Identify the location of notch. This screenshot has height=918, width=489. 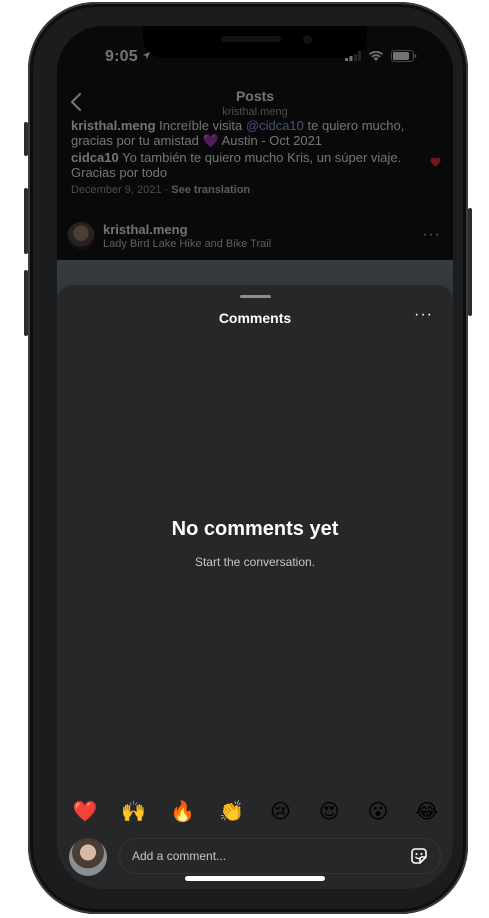
(255, 42).